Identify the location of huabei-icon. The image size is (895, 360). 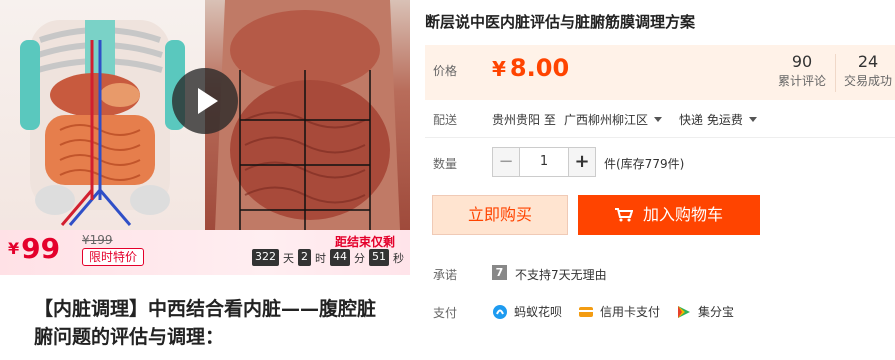
(500, 311).